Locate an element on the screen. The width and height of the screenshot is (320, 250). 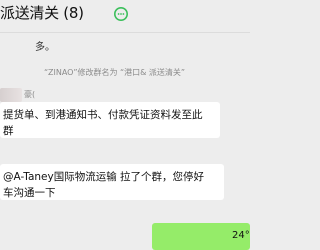
incoming-message-bubble: @A-Taney国际物流运输 拉了个群，您停好 车沟通一下 is located at coordinates (112, 182).